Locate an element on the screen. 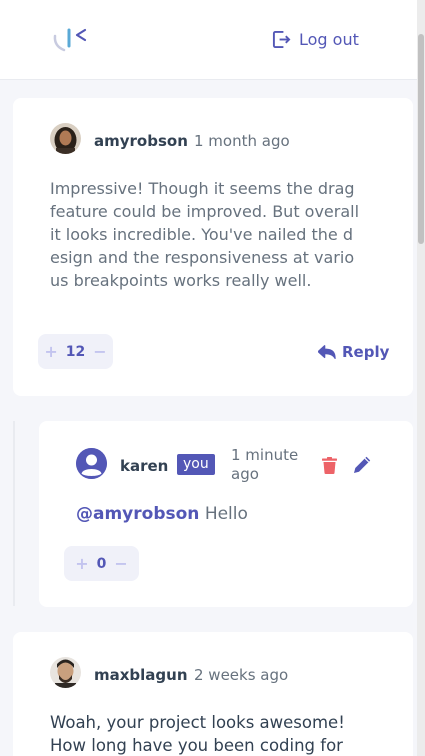 This screenshot has height=756, width=425. reply-button: Reply is located at coordinates (353, 352).